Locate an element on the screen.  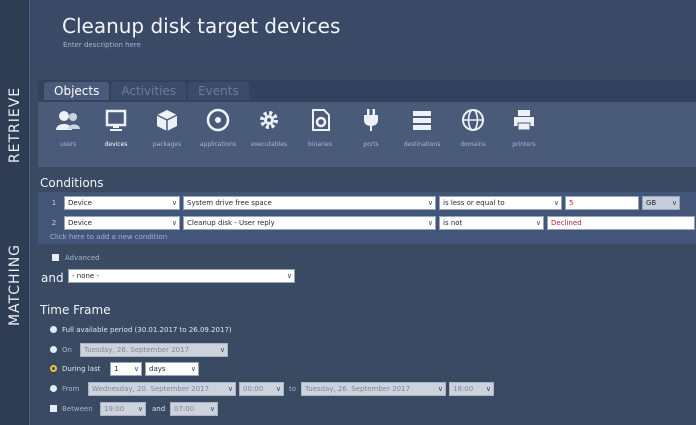
advanced-checkbox is located at coordinates (55, 257).